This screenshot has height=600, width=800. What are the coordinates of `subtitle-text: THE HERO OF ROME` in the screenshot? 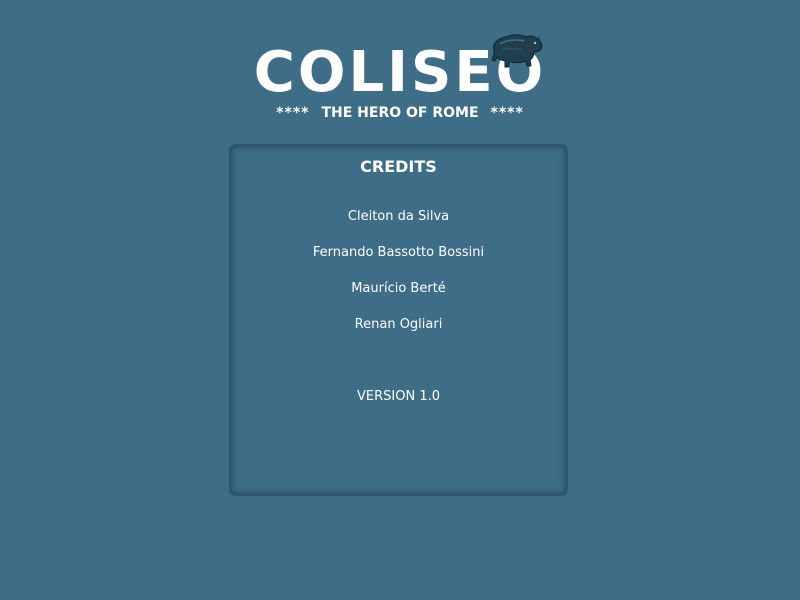 It's located at (400, 113).